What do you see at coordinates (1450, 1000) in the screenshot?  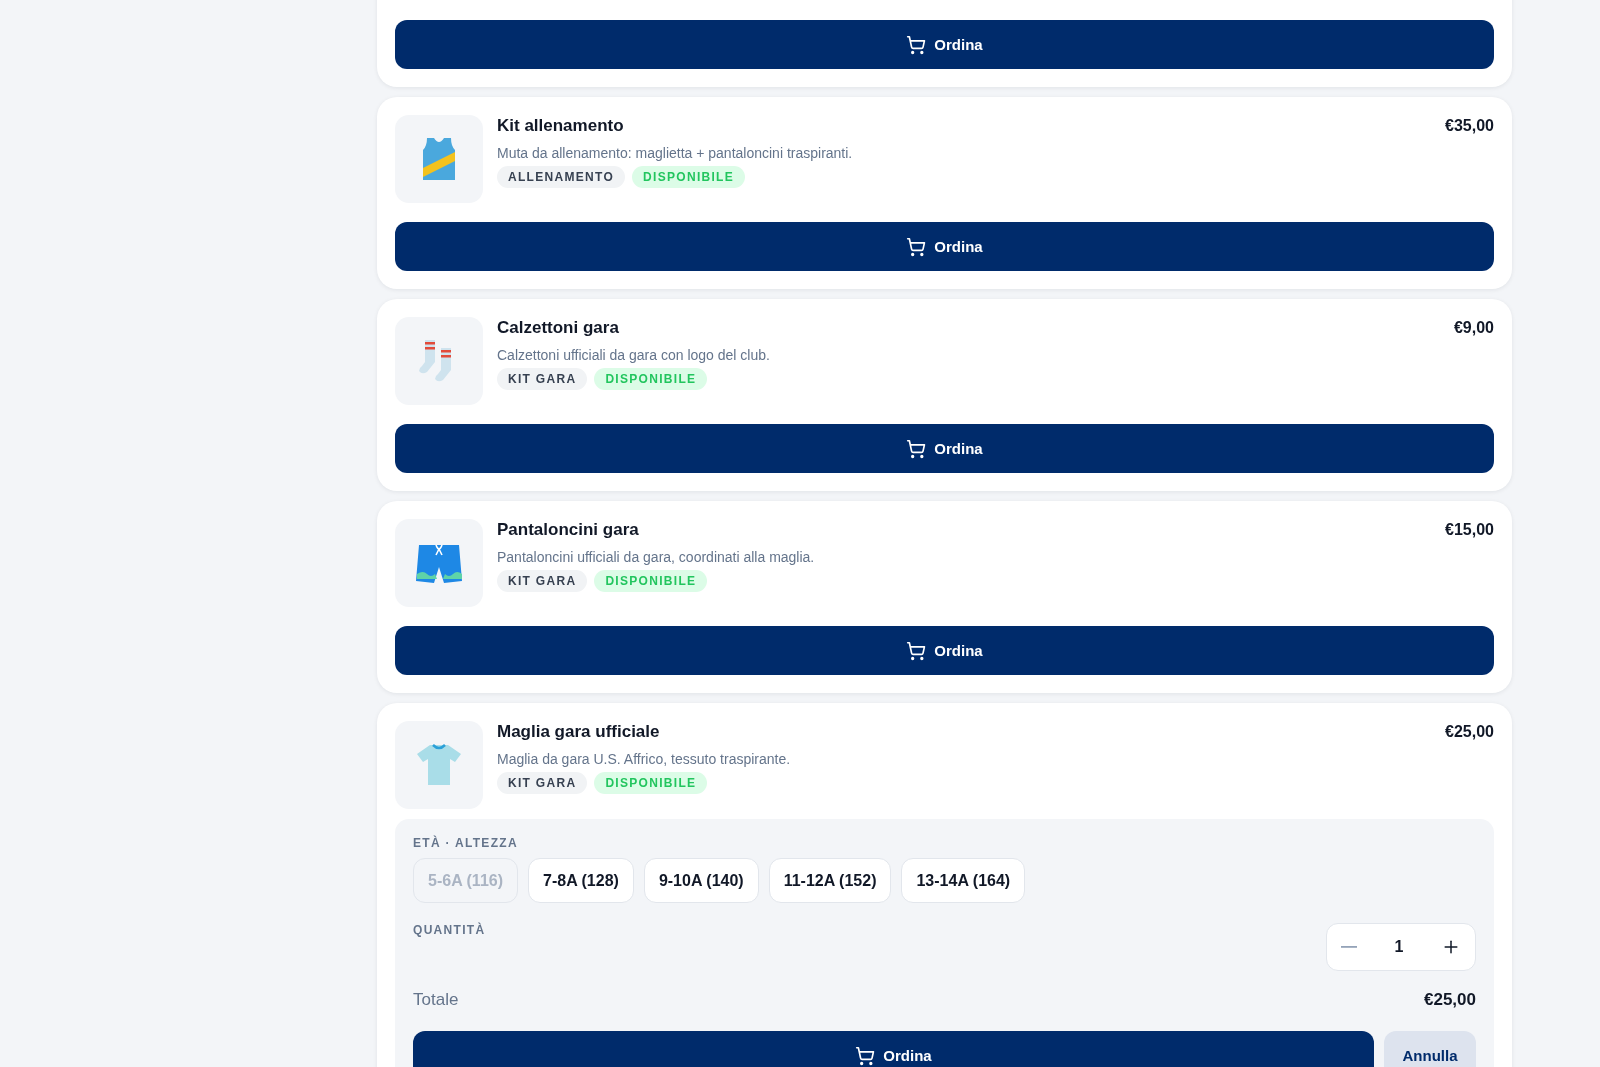 I see `total-value: €25,00` at bounding box center [1450, 1000].